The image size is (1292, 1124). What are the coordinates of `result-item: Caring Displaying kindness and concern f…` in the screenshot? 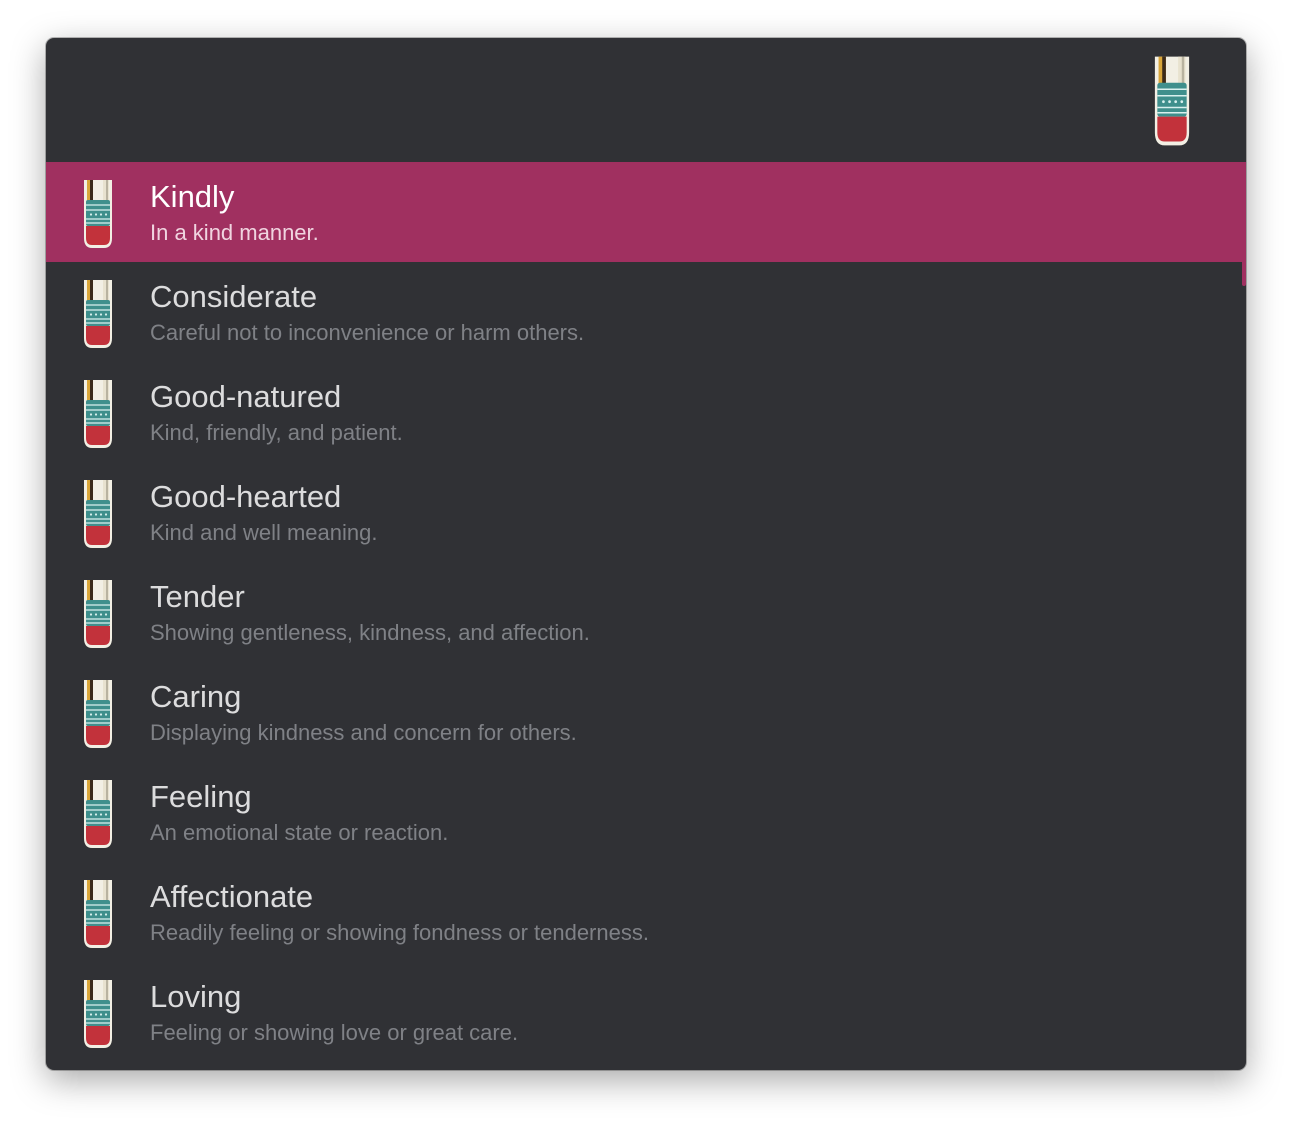 It's located at (646, 712).